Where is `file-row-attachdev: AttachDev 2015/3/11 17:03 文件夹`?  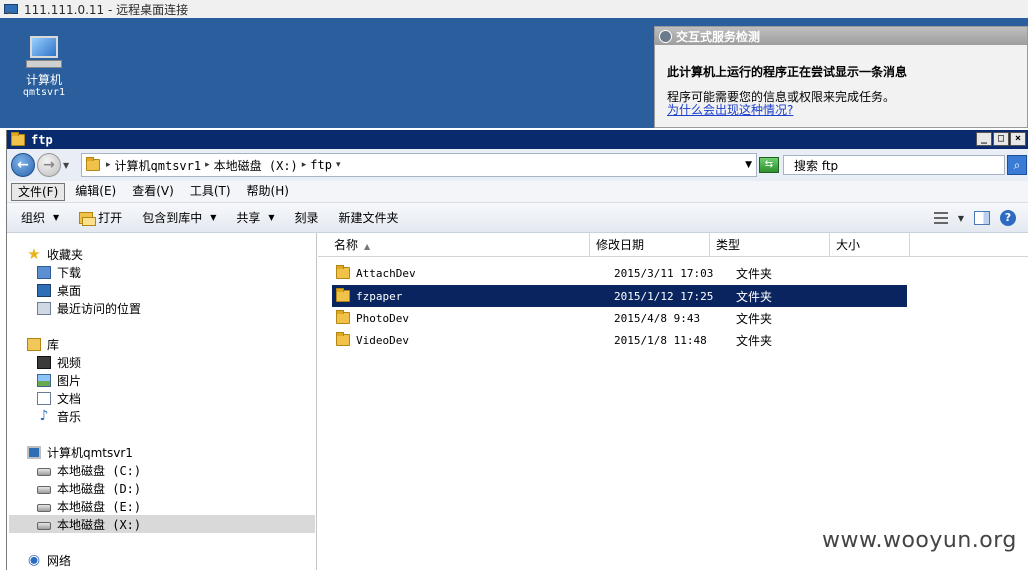 file-row-attachdev: AttachDev 2015/3/11 17:03 文件夹 is located at coordinates (619, 273).